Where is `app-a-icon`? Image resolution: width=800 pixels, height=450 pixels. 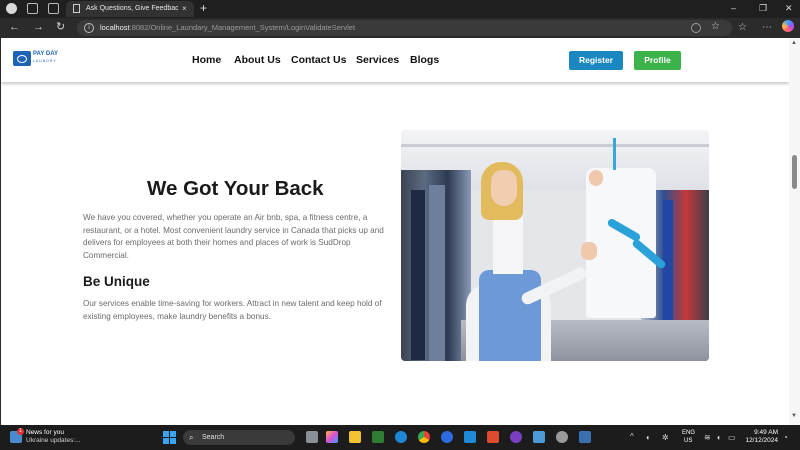 app-a-icon is located at coordinates (447, 437).